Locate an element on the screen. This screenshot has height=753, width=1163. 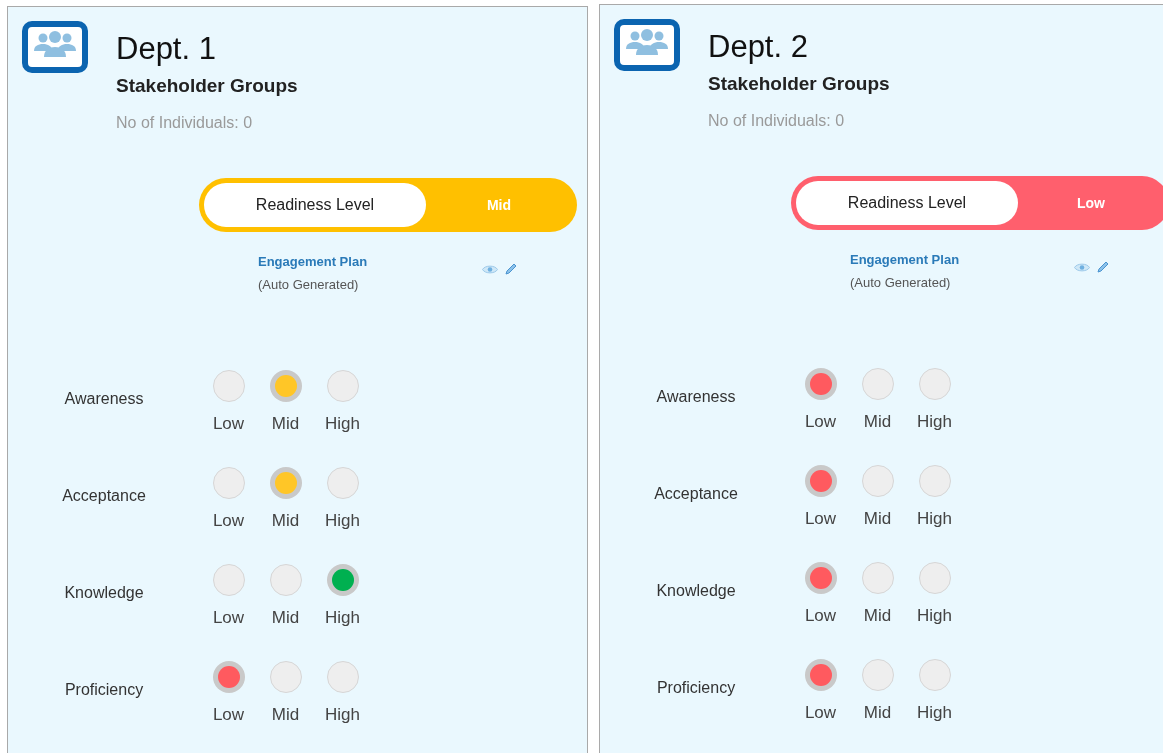
department-title: Dept. 2 is located at coordinates (758, 47).